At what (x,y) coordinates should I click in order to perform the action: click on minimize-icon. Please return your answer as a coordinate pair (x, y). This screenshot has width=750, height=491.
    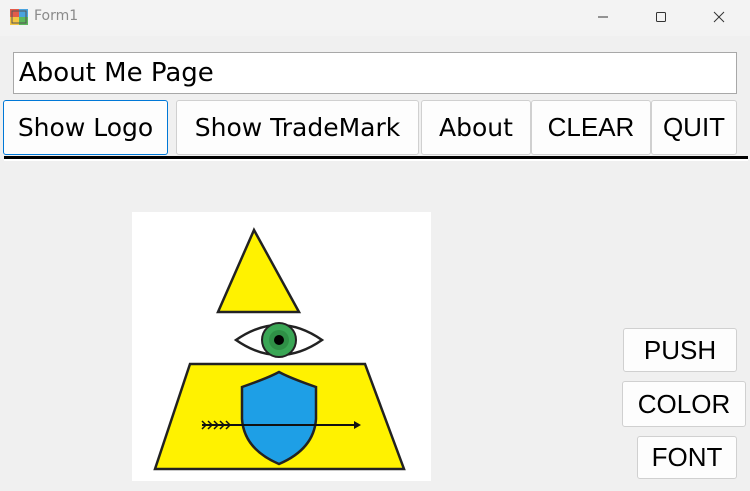
    Looking at the image, I should click on (603, 17).